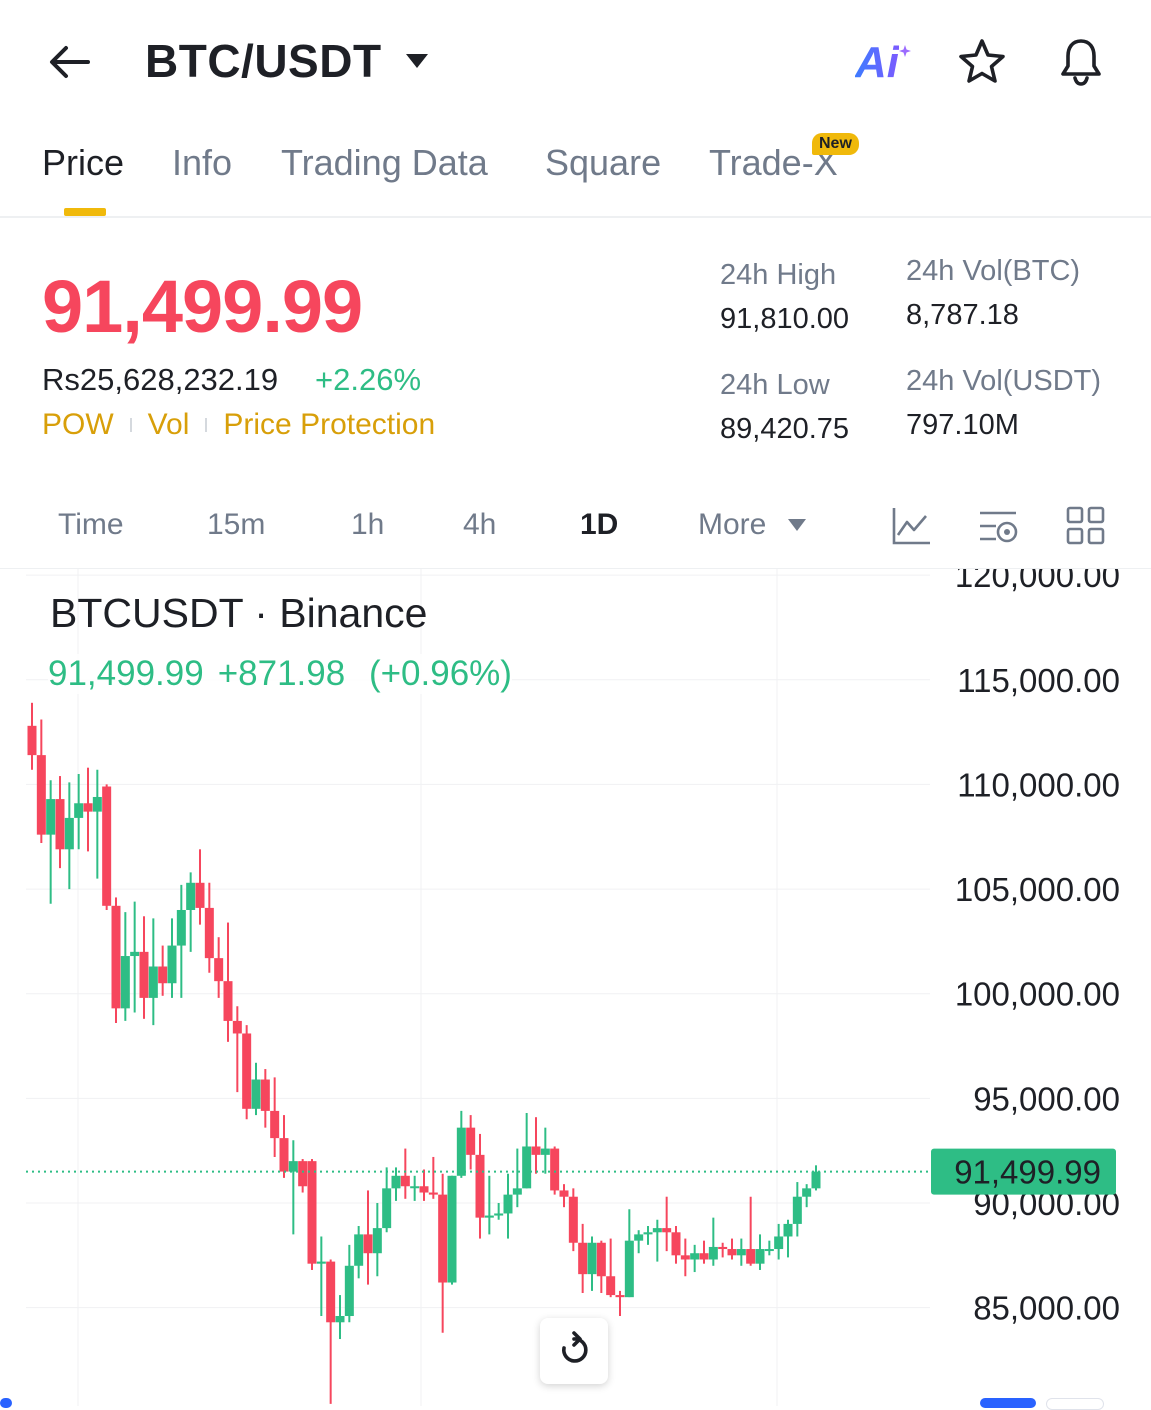 The width and height of the screenshot is (1151, 1410). What do you see at coordinates (1037, 994) in the screenshot?
I see `y-tick-label: 100,000.00` at bounding box center [1037, 994].